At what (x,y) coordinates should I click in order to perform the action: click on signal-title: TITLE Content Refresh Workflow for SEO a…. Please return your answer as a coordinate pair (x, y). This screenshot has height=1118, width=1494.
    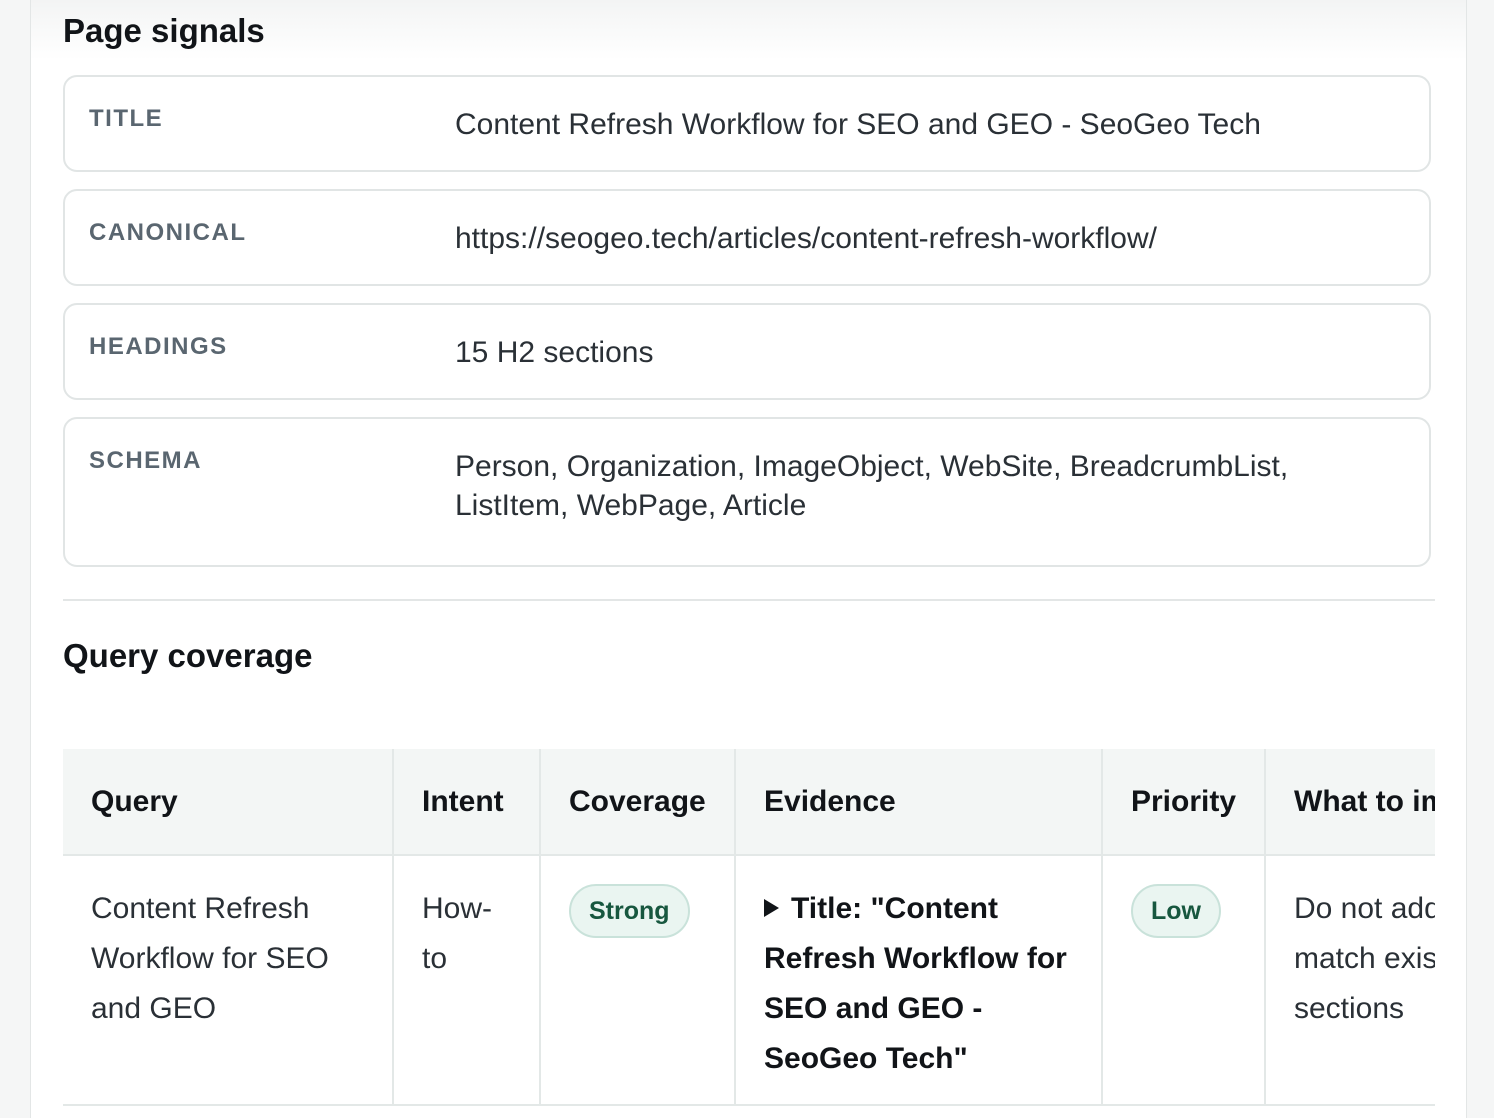
    Looking at the image, I should click on (747, 123).